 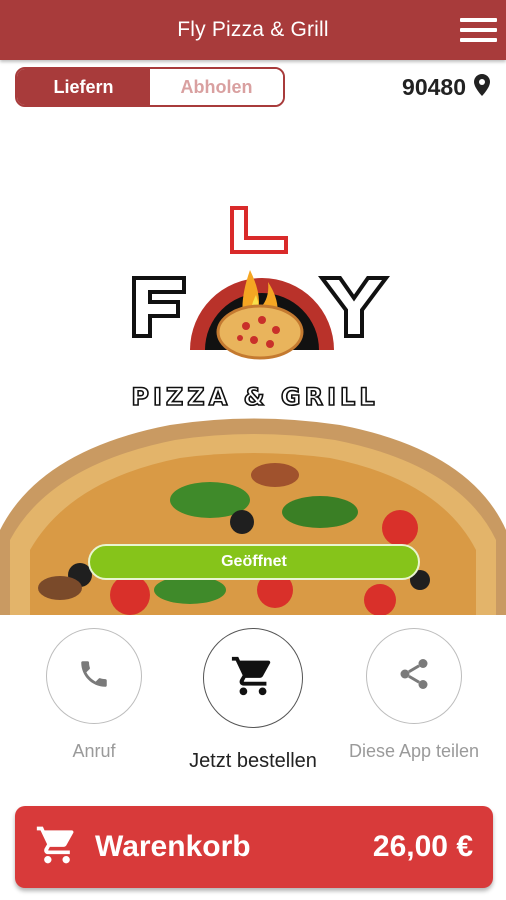 I want to click on top-app-bar: Fly Pizza & Grill, so click(x=253, y=30).